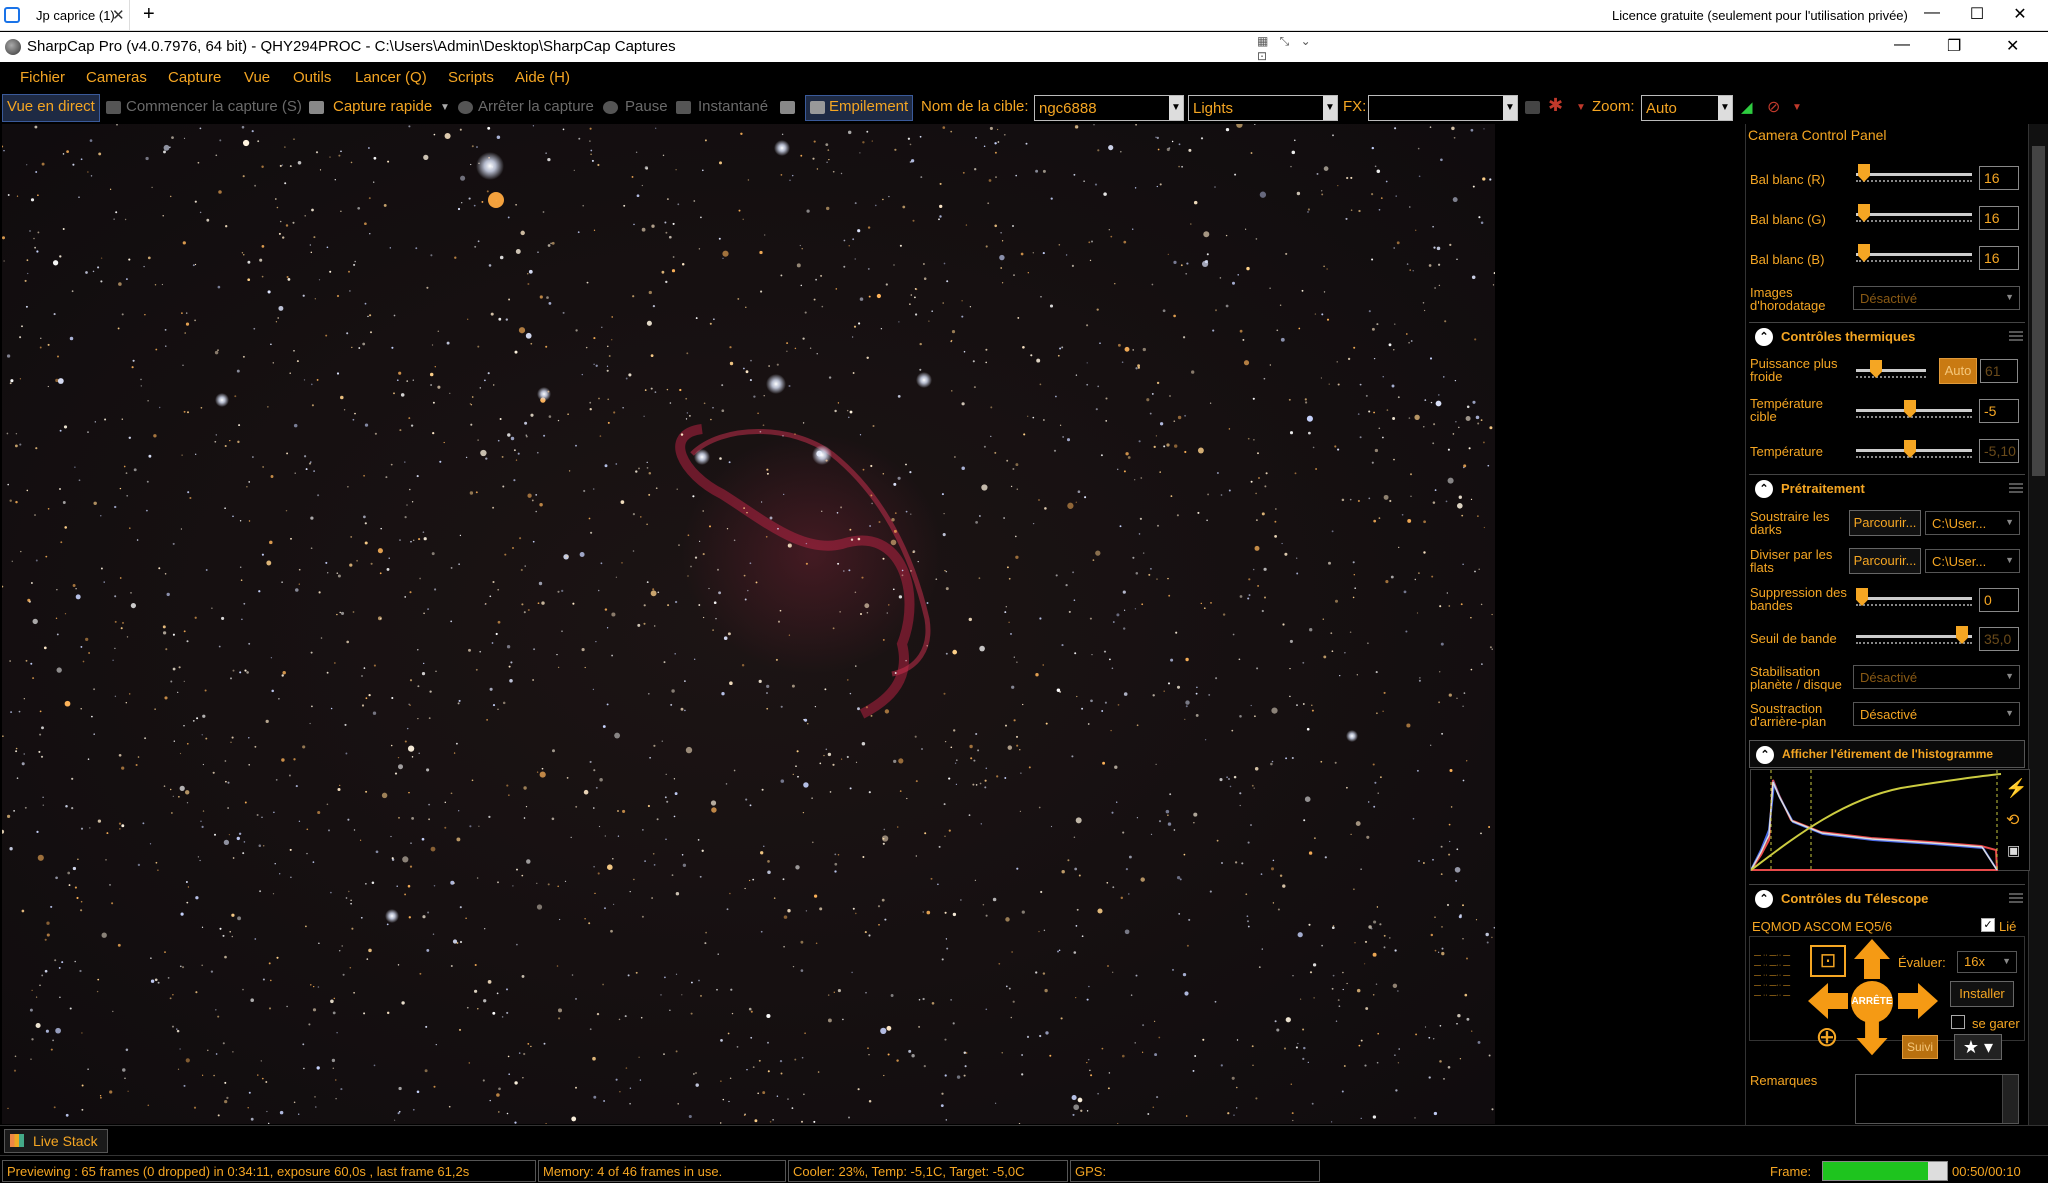  I want to click on remote-mini-toolbar: ▦ ⤡ ⌄ ⊡, so click(1291, 48).